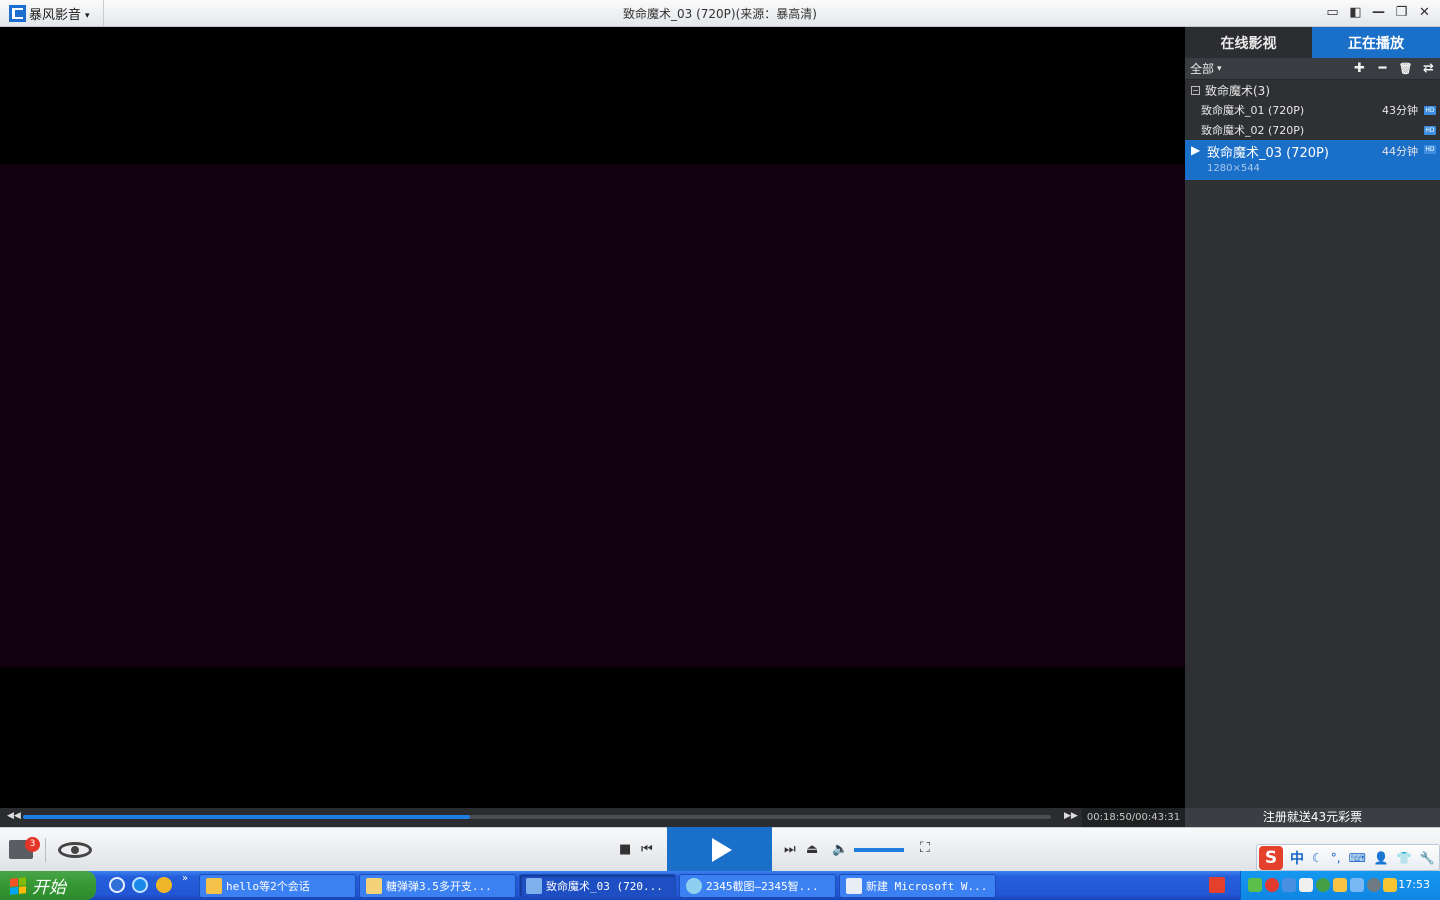 The width and height of the screenshot is (1440, 900). I want to click on start-button: 开始, so click(48, 885).